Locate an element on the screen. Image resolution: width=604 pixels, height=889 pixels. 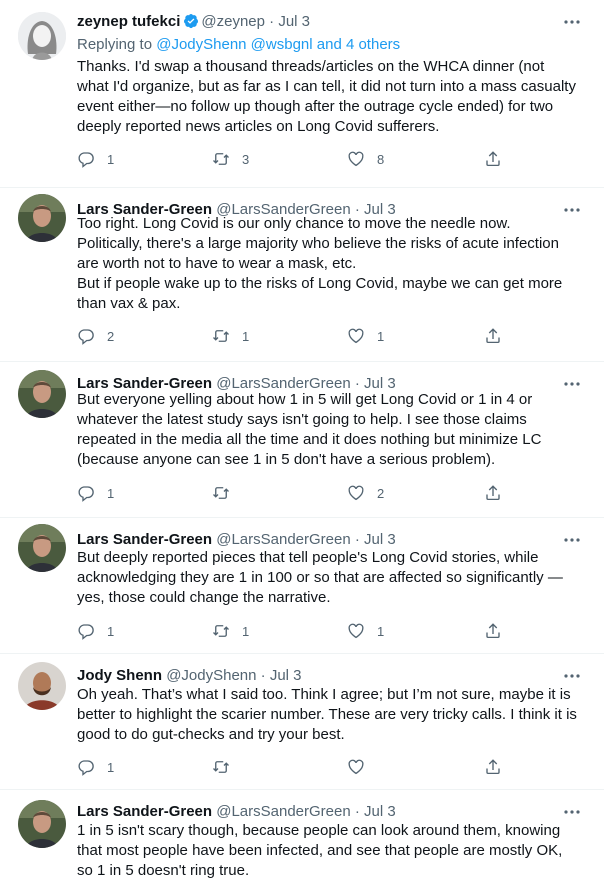
tweet-actions: 1 1 1 is located at coordinates (297, 631).